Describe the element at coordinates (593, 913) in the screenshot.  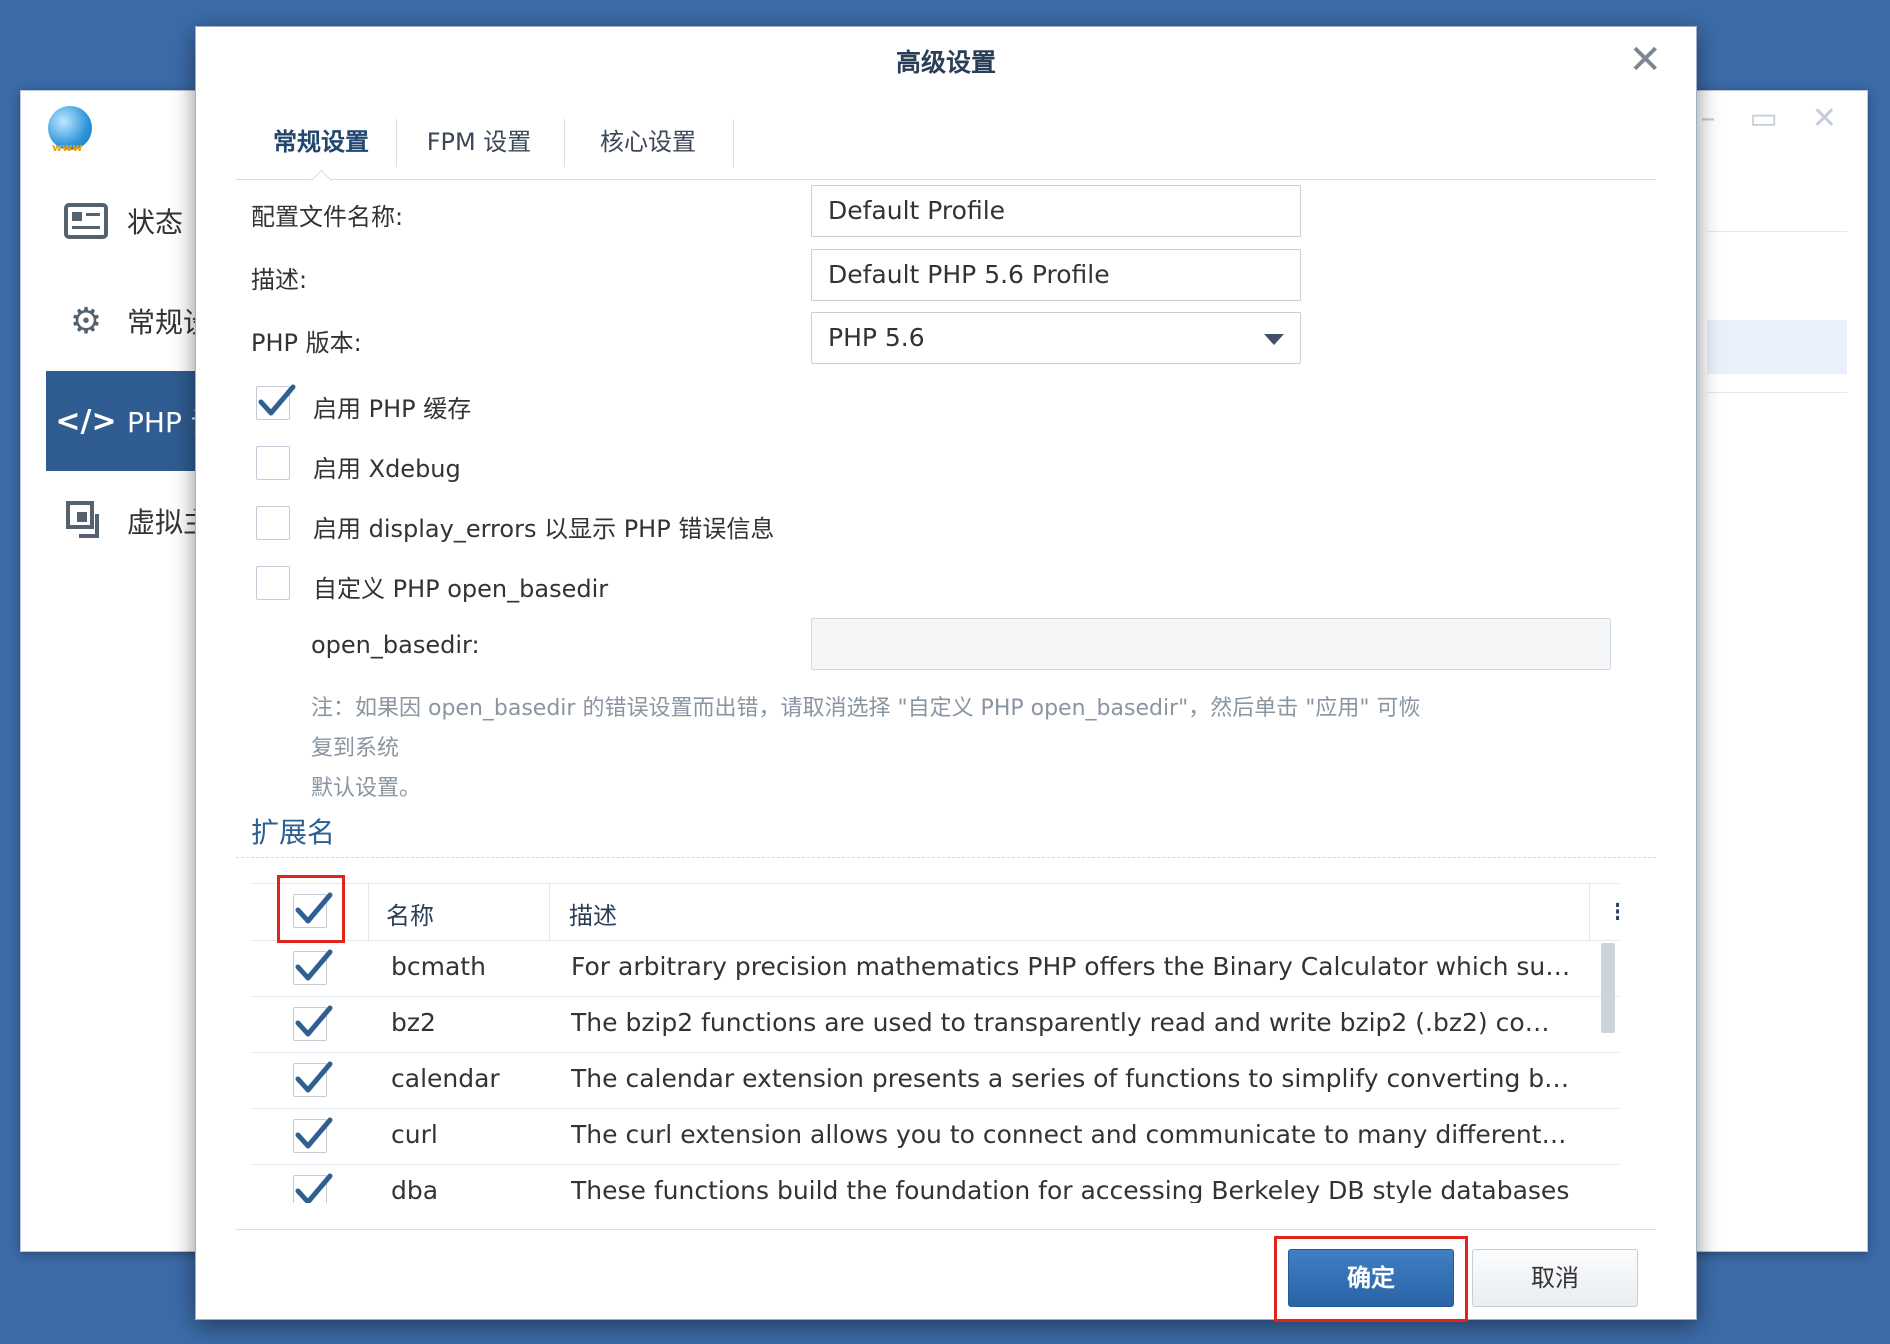
I see `column-header-description: 描述` at that location.